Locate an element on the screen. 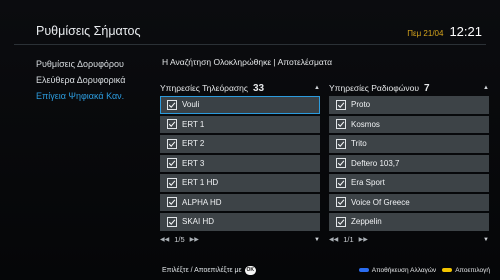  radio-services-header: Υπηρεσίες Ραδιοφώνου 7 ▲ is located at coordinates (409, 88).